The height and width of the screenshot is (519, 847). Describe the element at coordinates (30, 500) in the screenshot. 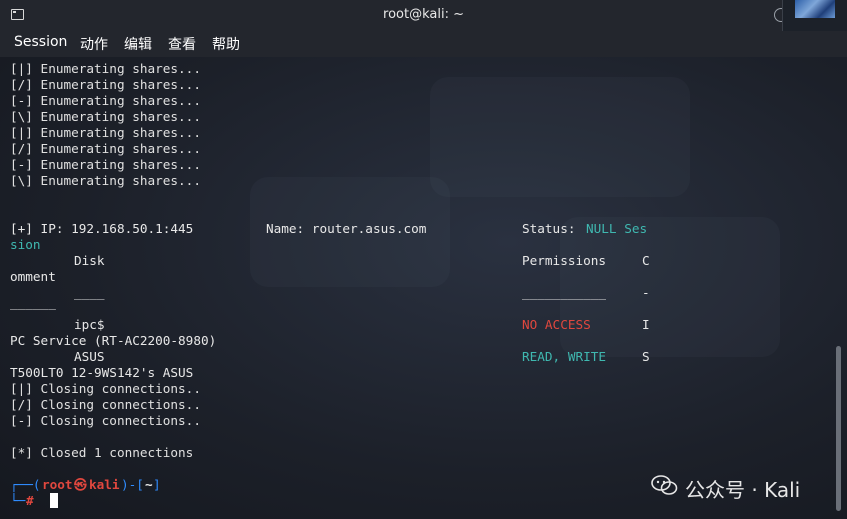

I see `prompt-hash: #` at that location.